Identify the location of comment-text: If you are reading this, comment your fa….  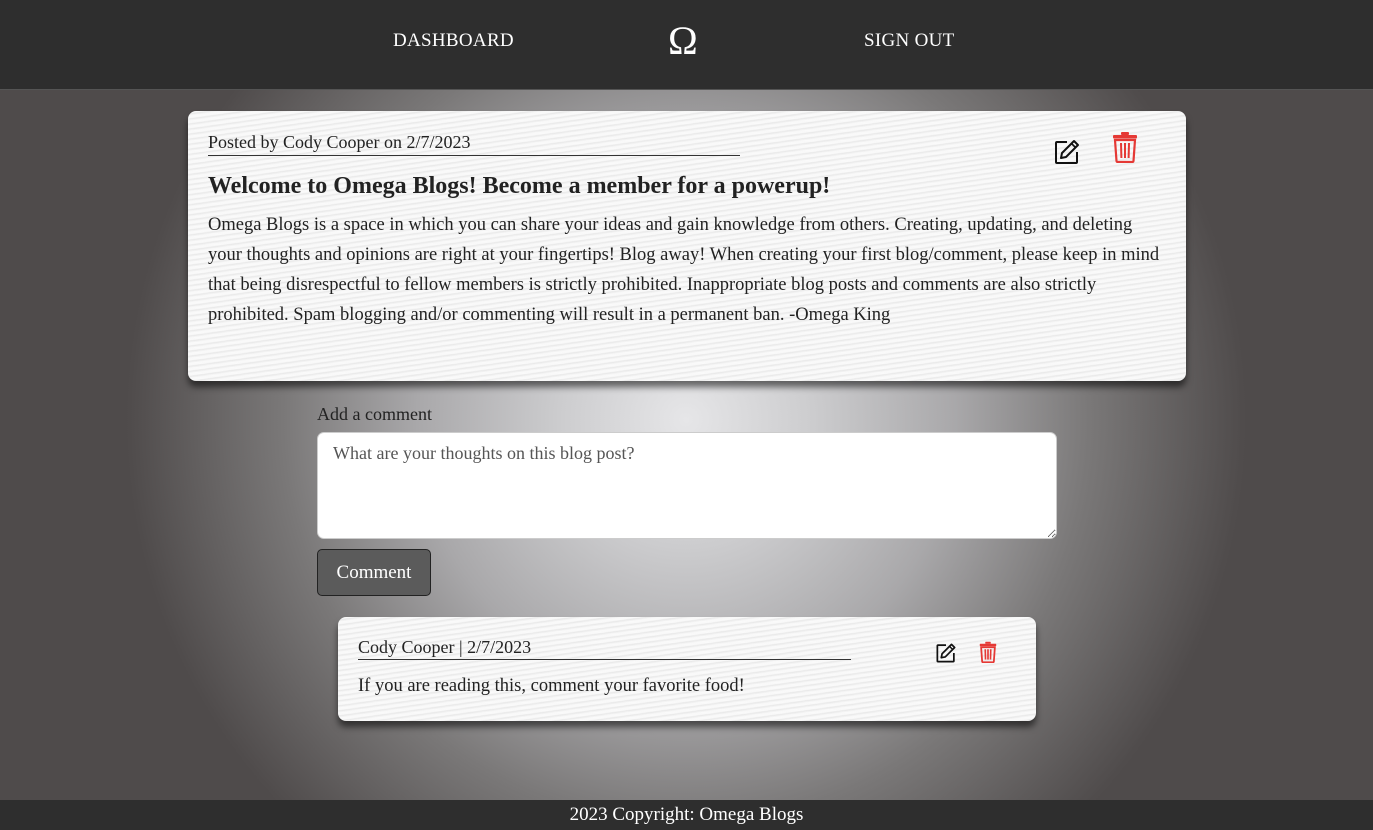
(551, 686).